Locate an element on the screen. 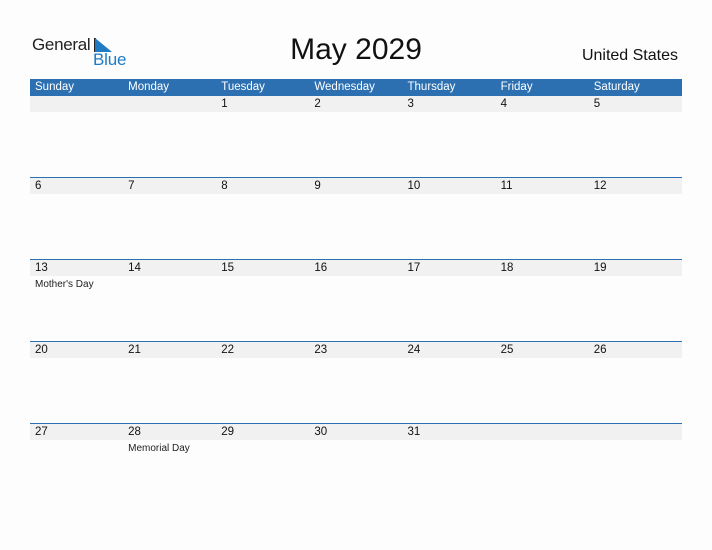 Image resolution: width=712 pixels, height=550 pixels. day-number: 22 is located at coordinates (228, 350).